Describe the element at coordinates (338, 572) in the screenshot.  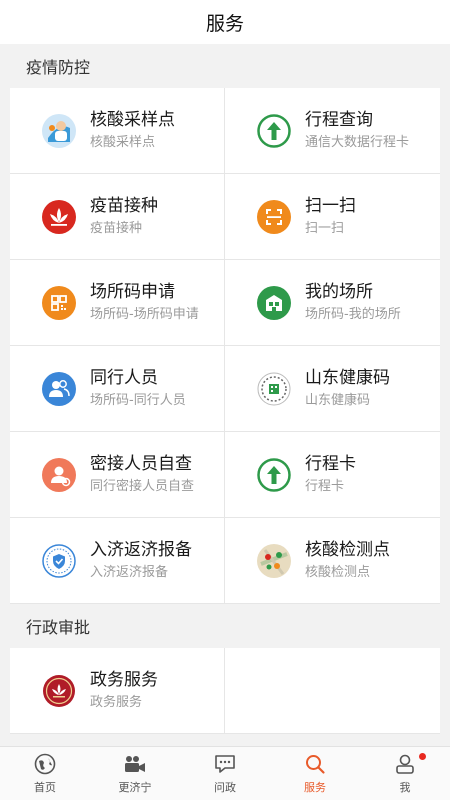
I see `service-sublabel: 核酸检测点` at that location.